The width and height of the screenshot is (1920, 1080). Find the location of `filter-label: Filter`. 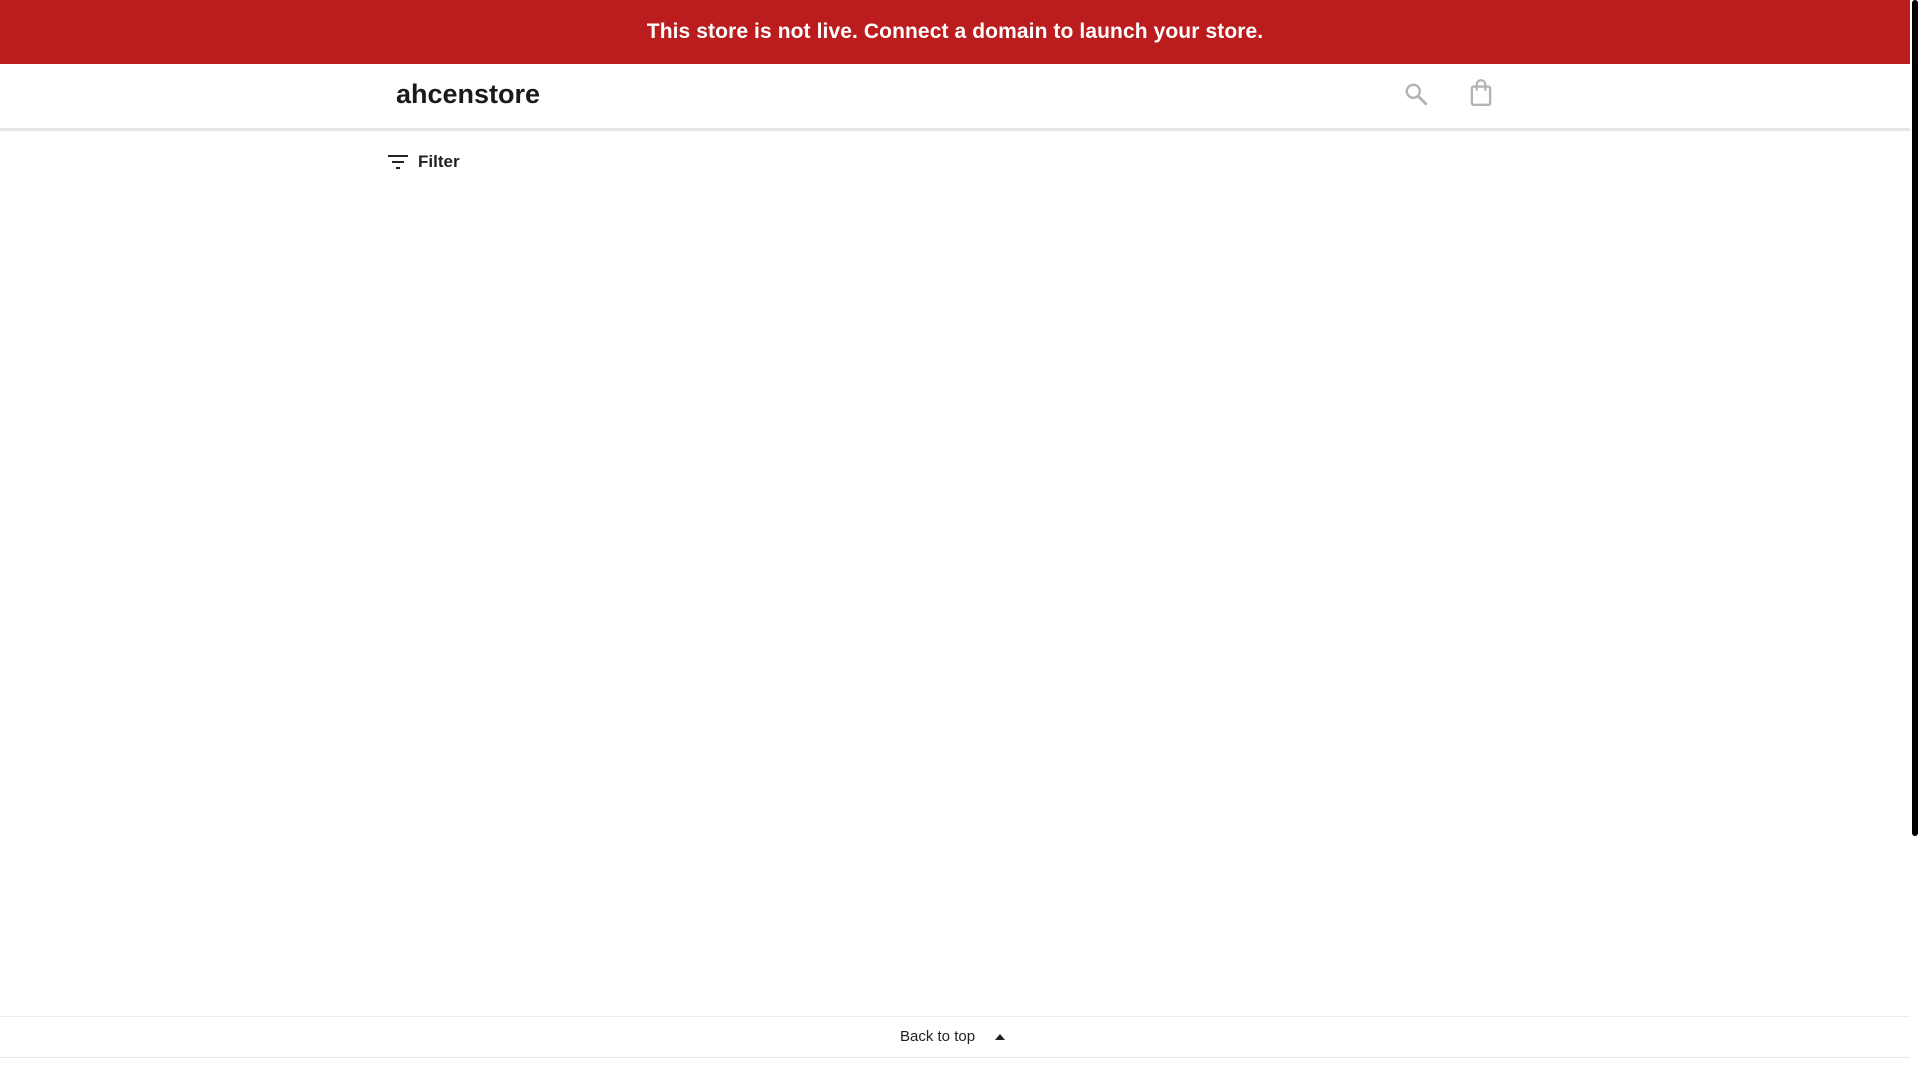

filter-label: Filter is located at coordinates (439, 161).